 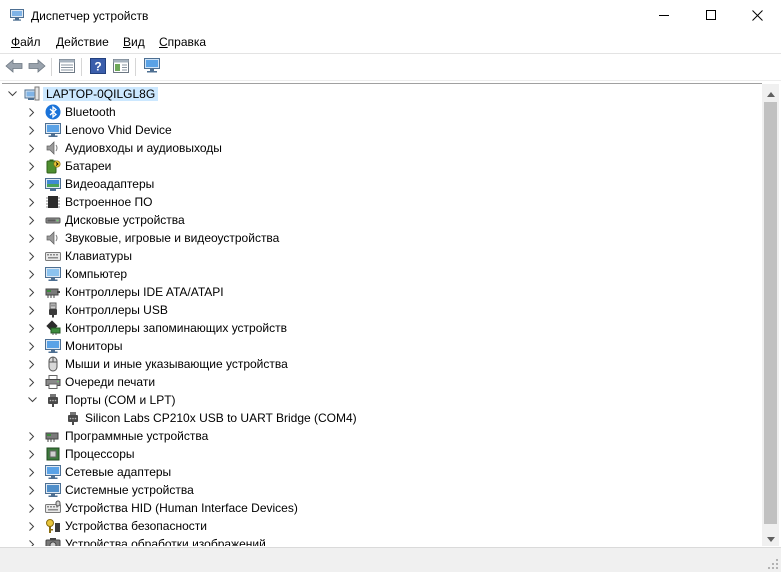 I want to click on ide-controller-icon, so click(x=53, y=292).